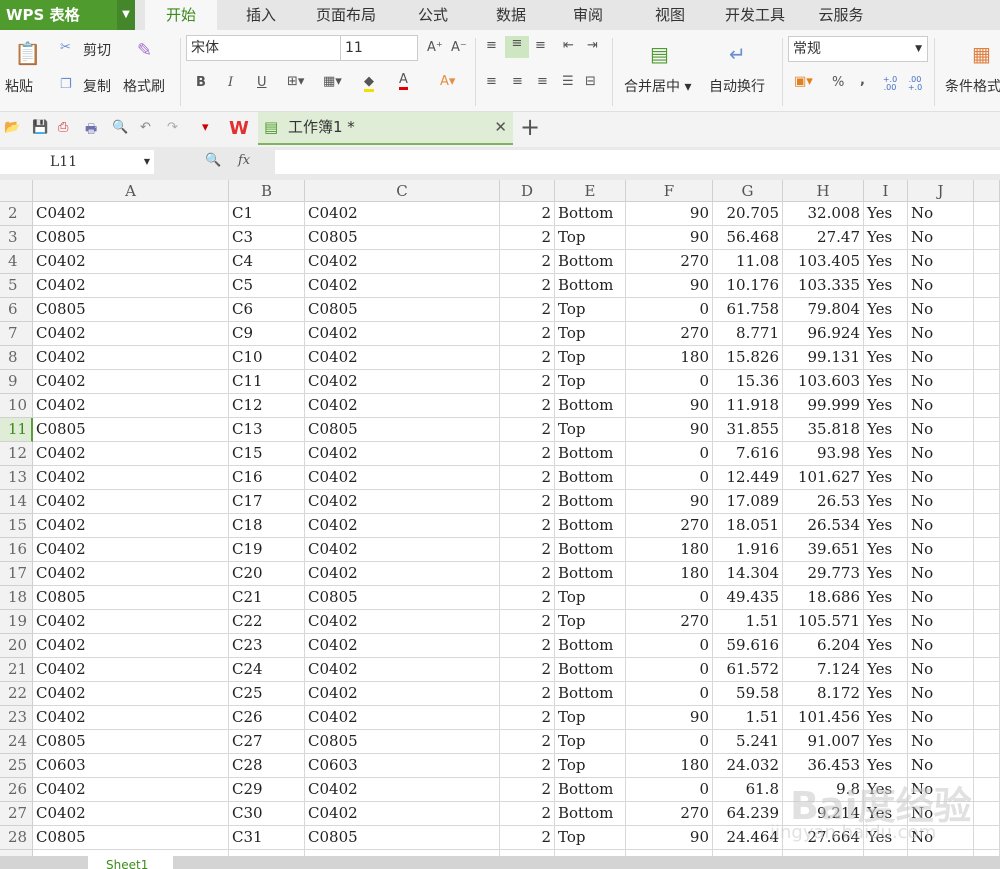 Image resolution: width=1000 pixels, height=869 pixels. I want to click on grid-cell: 49.435, so click(748, 598).